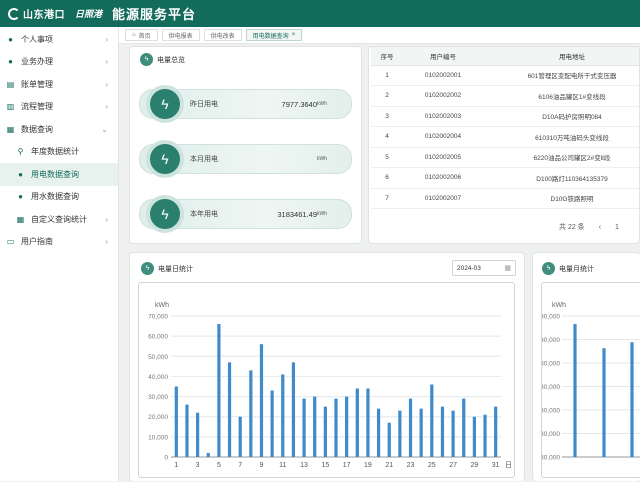 Image resolution: width=640 pixels, height=482 pixels. I want to click on cell-index: 4, so click(387, 137).